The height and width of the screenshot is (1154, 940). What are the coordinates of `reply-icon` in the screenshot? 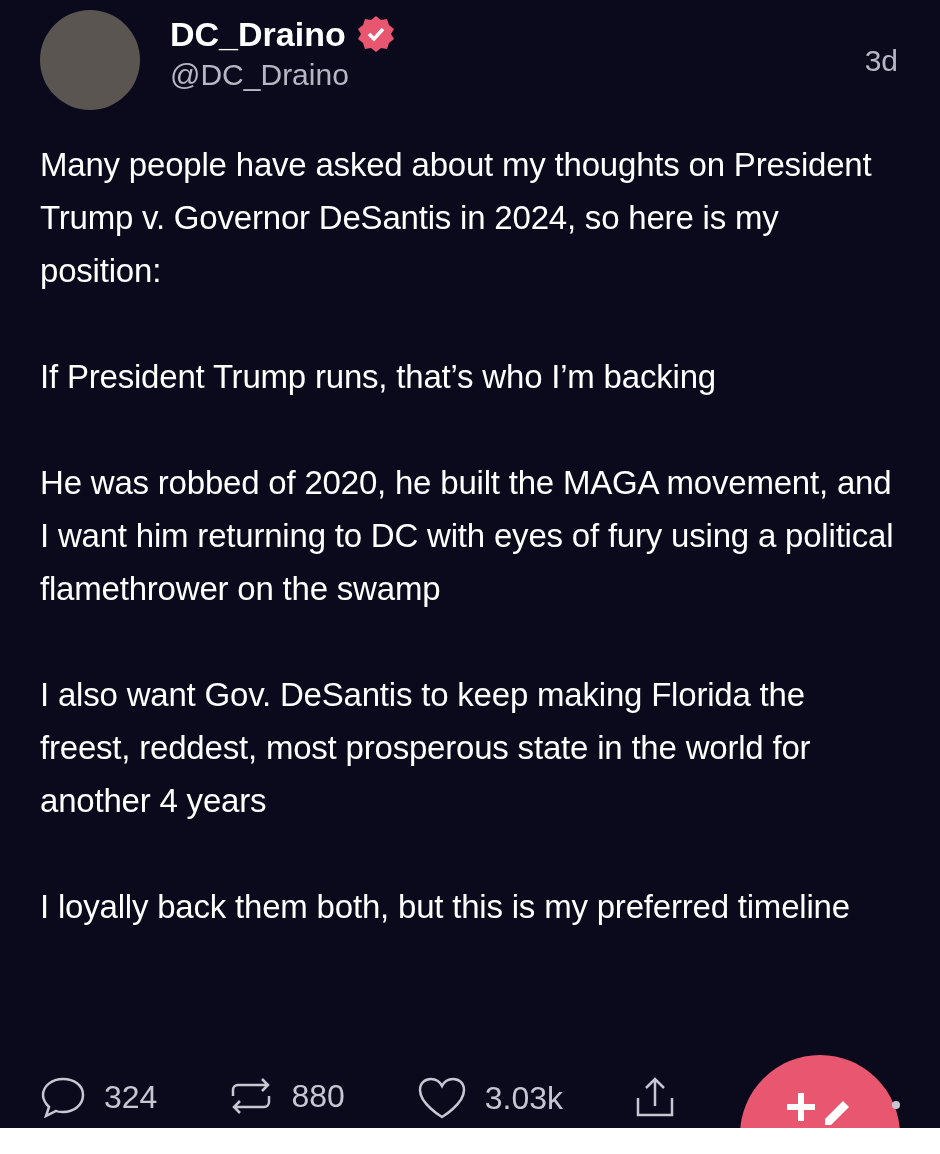 It's located at (63, 1097).